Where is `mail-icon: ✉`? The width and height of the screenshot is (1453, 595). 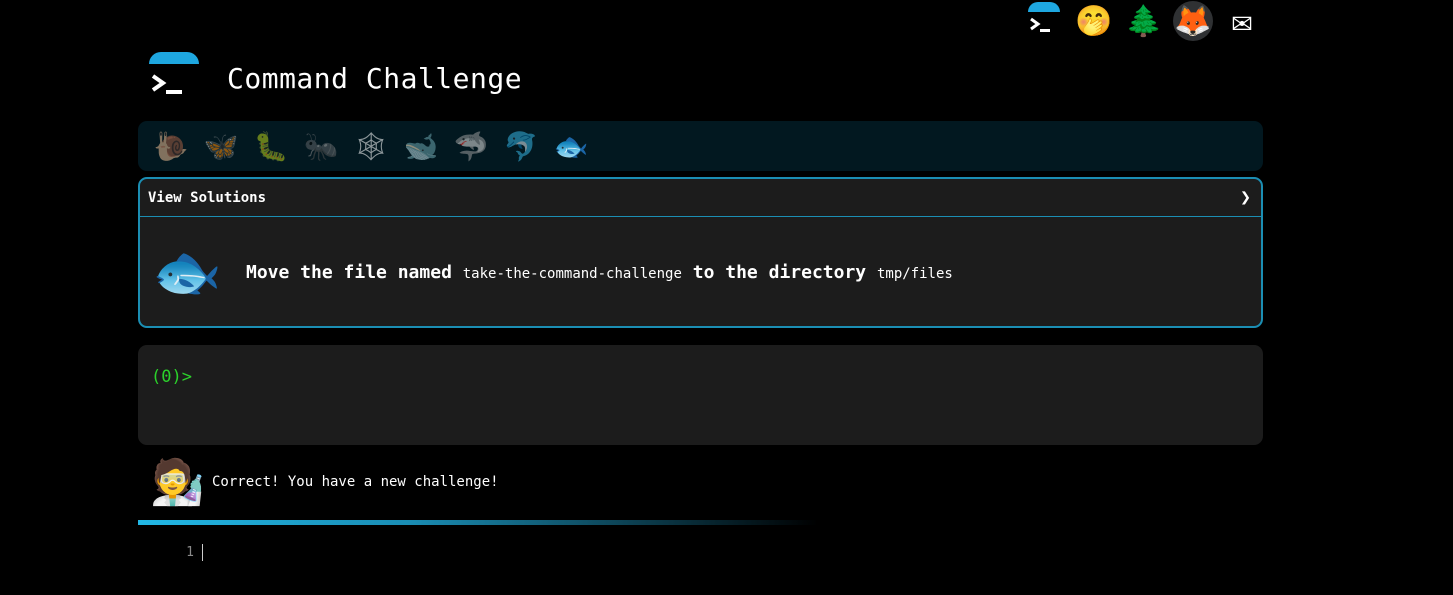 mail-icon: ✉ is located at coordinates (1242, 21).